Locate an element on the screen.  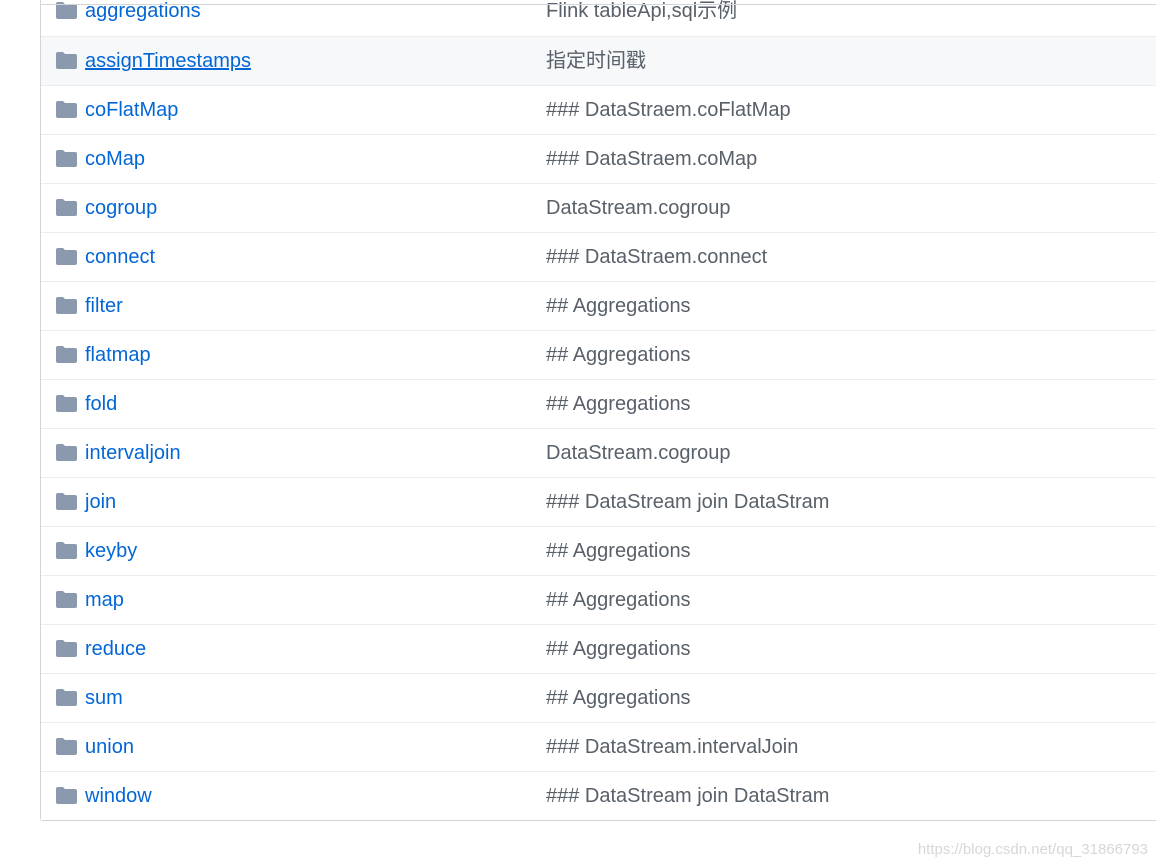
folder-link: keyby is located at coordinates (111, 551).